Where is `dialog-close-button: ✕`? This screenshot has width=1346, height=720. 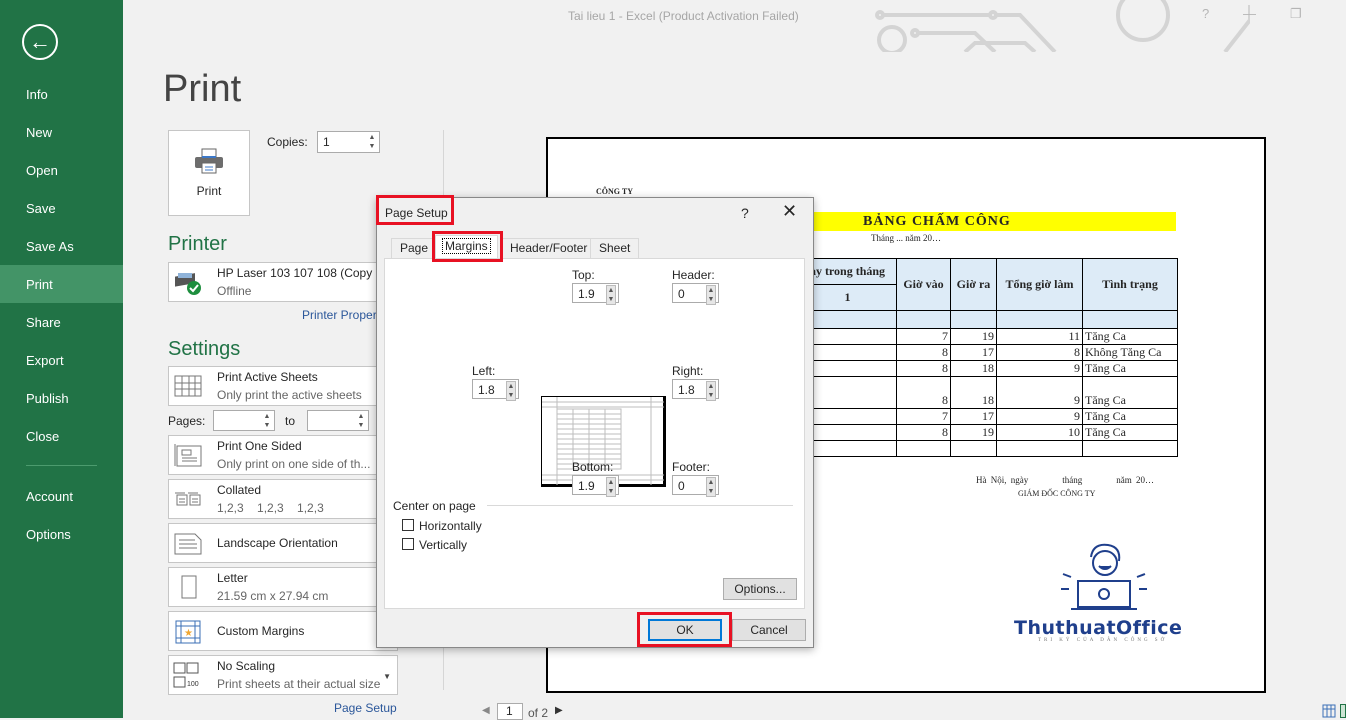 dialog-close-button: ✕ is located at coordinates (789, 211).